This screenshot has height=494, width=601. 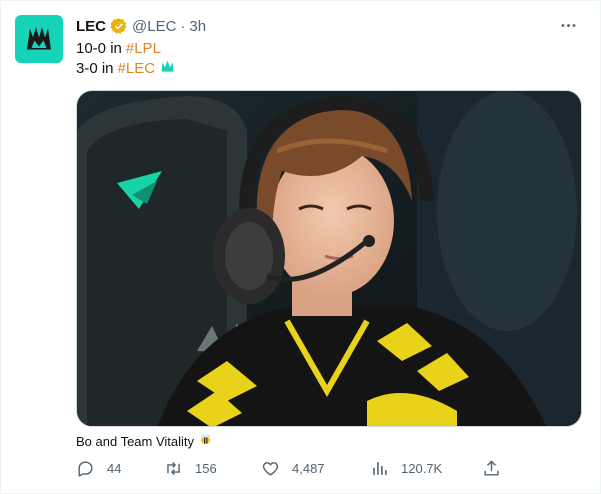 What do you see at coordinates (154, 26) in the screenshot?
I see `author-handle: @LEC` at bounding box center [154, 26].